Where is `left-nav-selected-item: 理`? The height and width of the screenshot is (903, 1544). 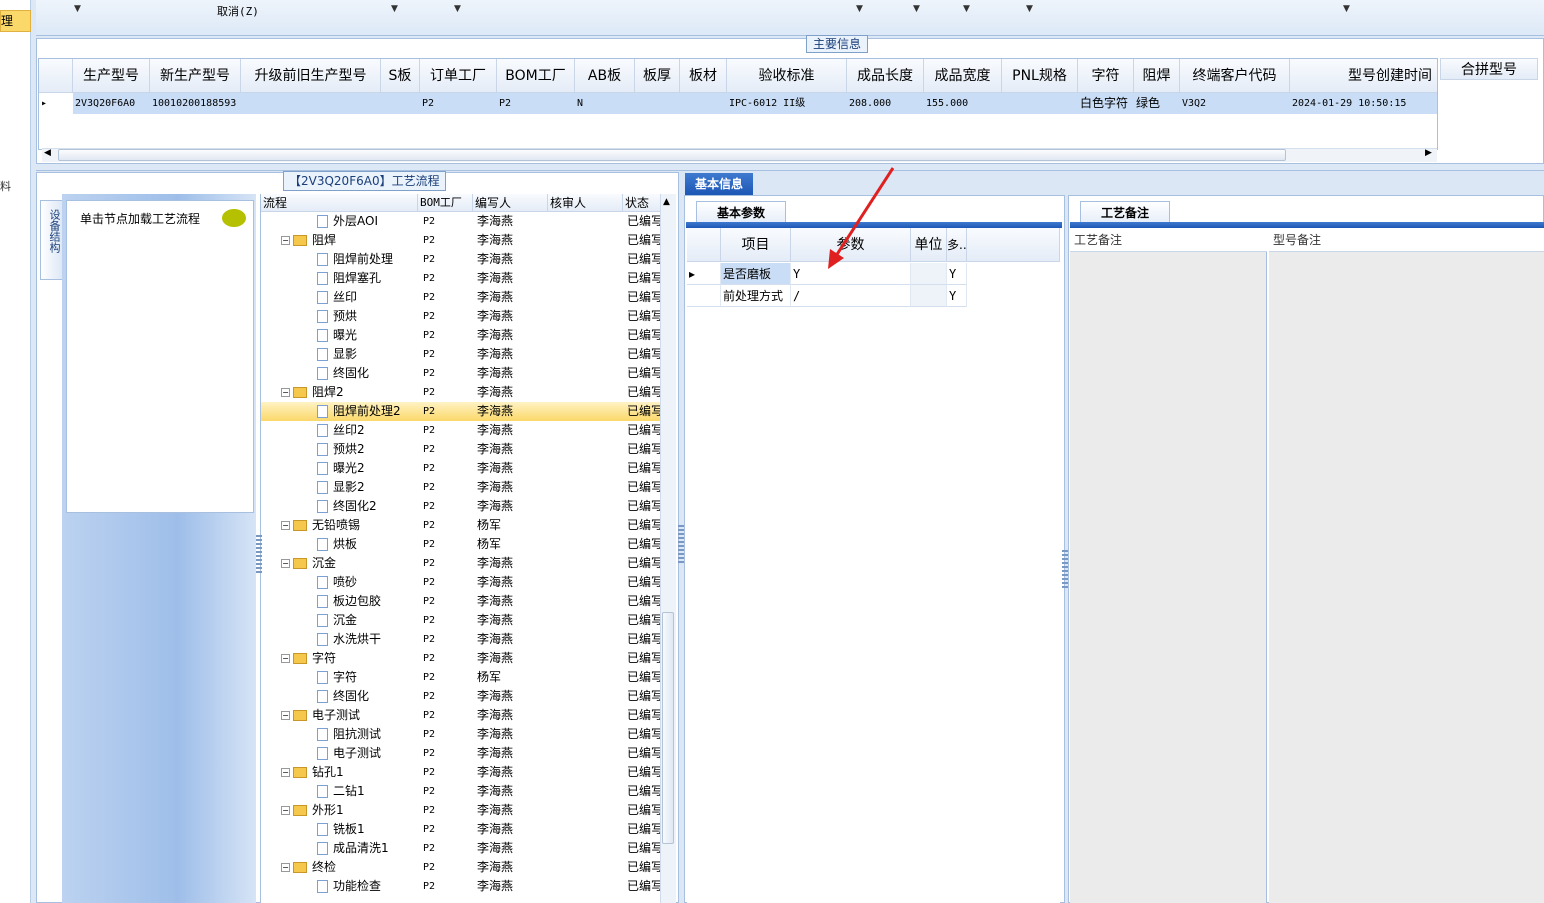 left-nav-selected-item: 理 is located at coordinates (15, 21).